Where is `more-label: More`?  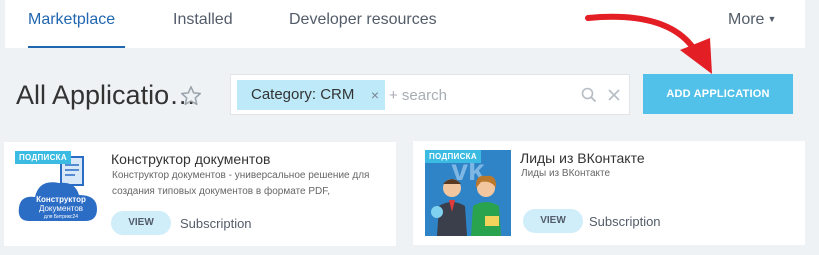
more-label: More is located at coordinates (746, 19).